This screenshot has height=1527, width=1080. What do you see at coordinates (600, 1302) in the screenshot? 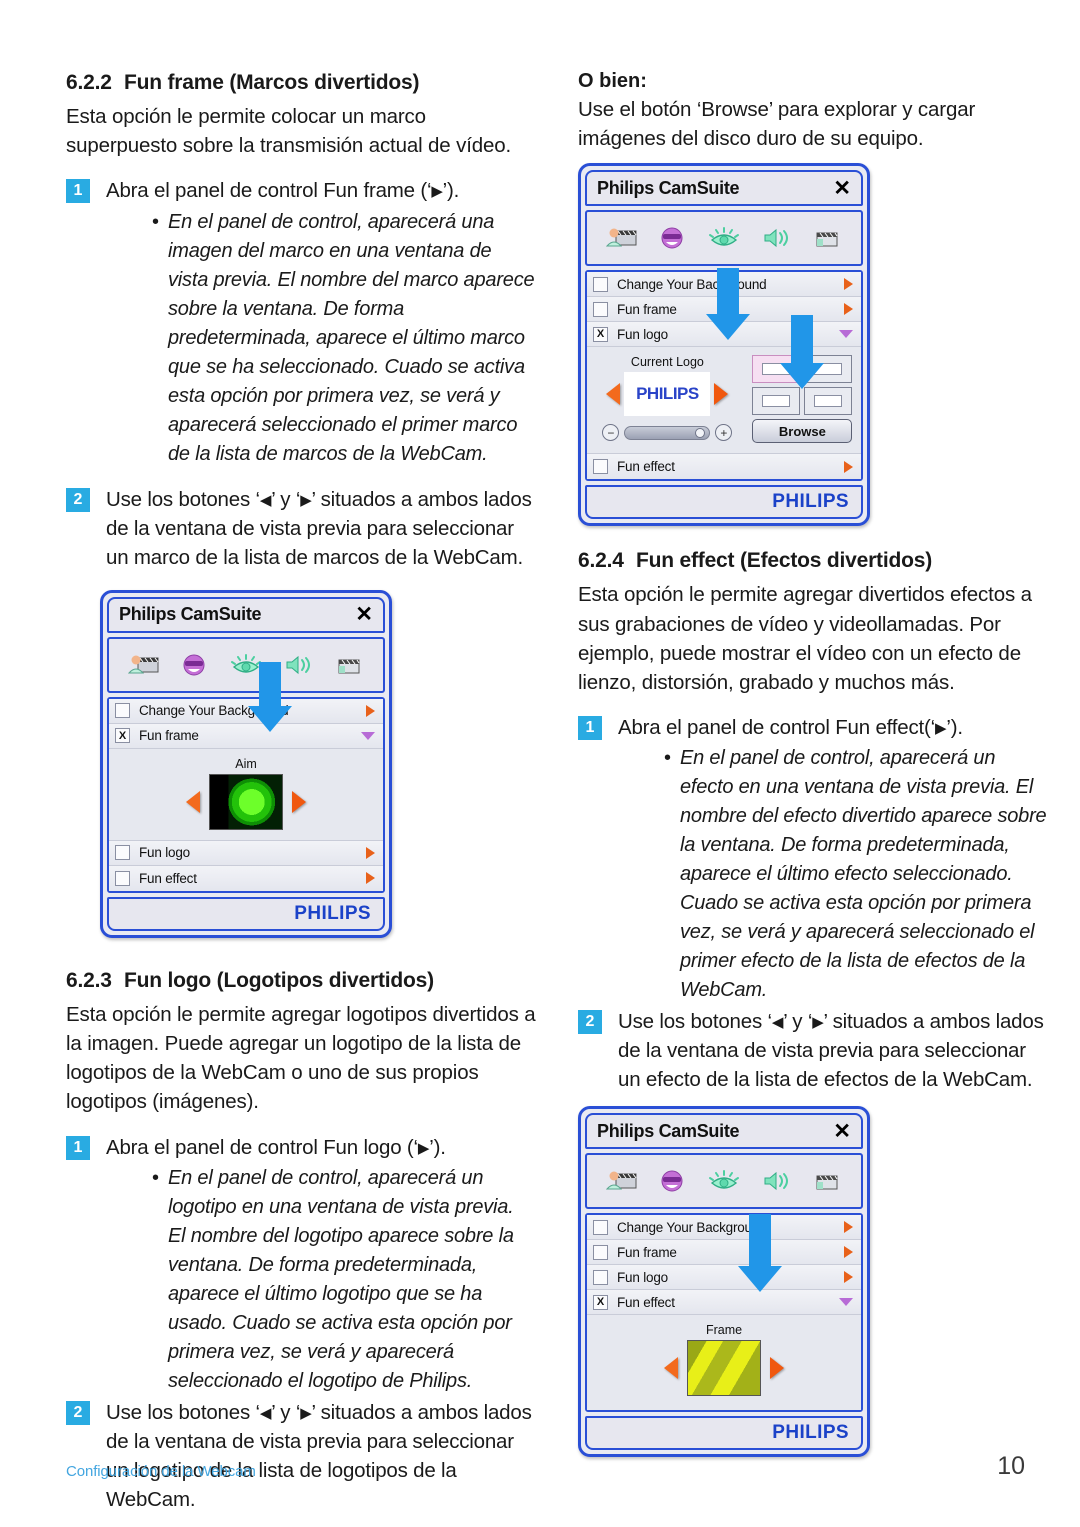
I see `checkbox-fun-effect: X` at bounding box center [600, 1302].